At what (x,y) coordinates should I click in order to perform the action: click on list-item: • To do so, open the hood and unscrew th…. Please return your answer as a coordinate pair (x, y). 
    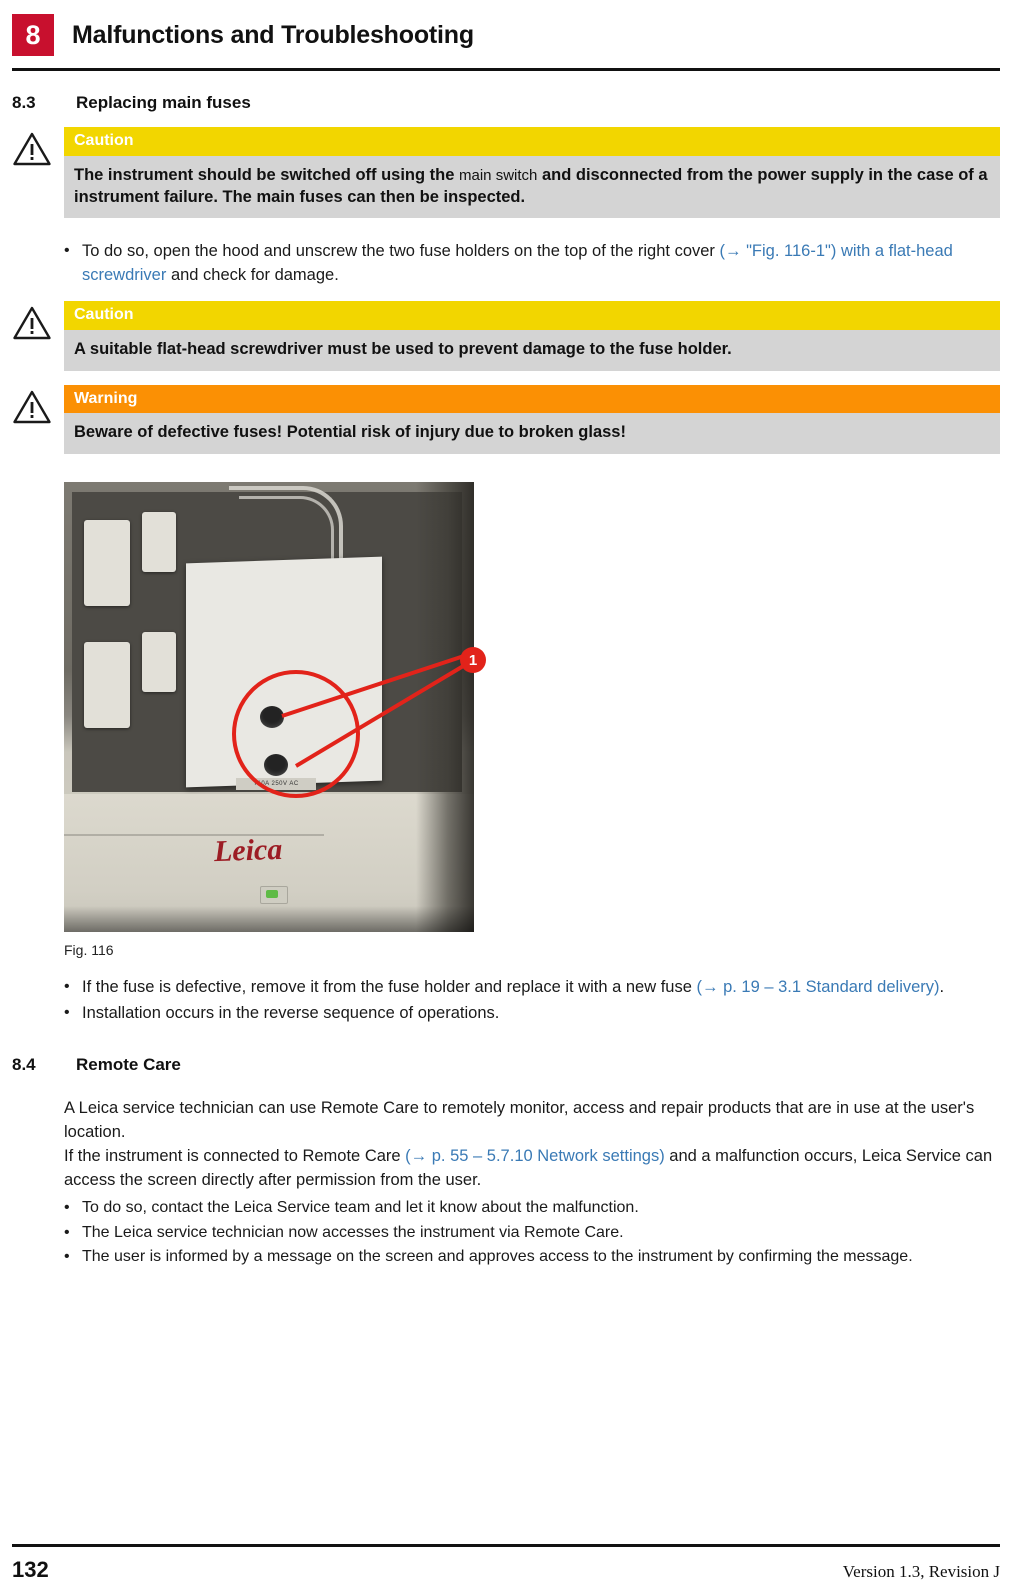
    Looking at the image, I should click on (532, 263).